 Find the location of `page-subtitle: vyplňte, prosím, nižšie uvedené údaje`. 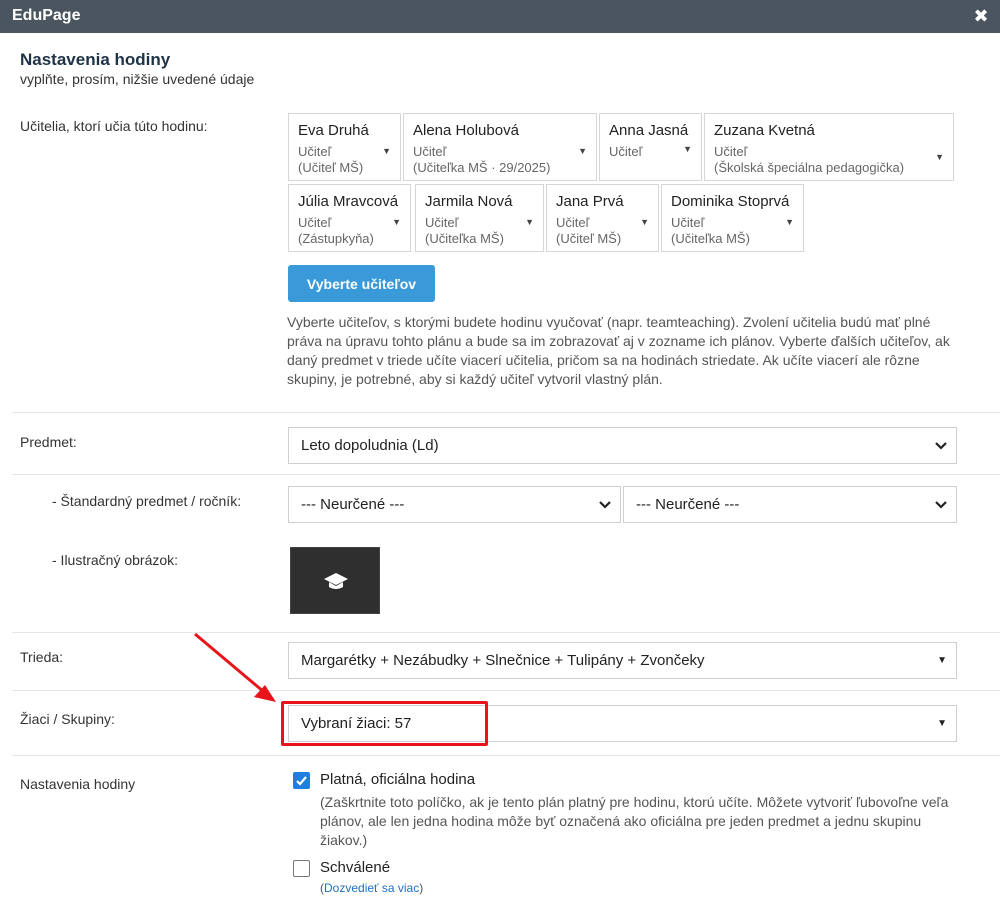

page-subtitle: vyplňte, prosím, nižšie uvedené údaje is located at coordinates (137, 79).